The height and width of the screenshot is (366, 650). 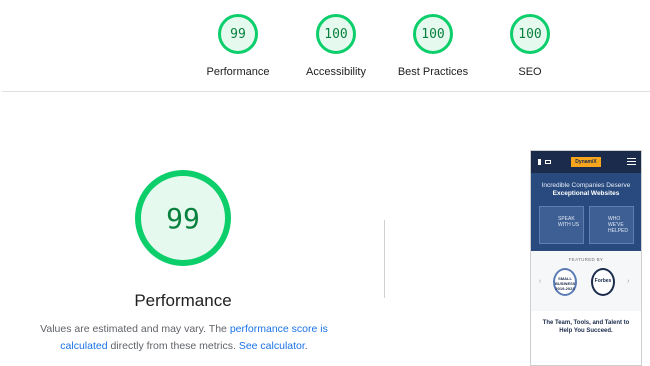 I want to click on performance-gauge: 99, so click(x=183, y=218).